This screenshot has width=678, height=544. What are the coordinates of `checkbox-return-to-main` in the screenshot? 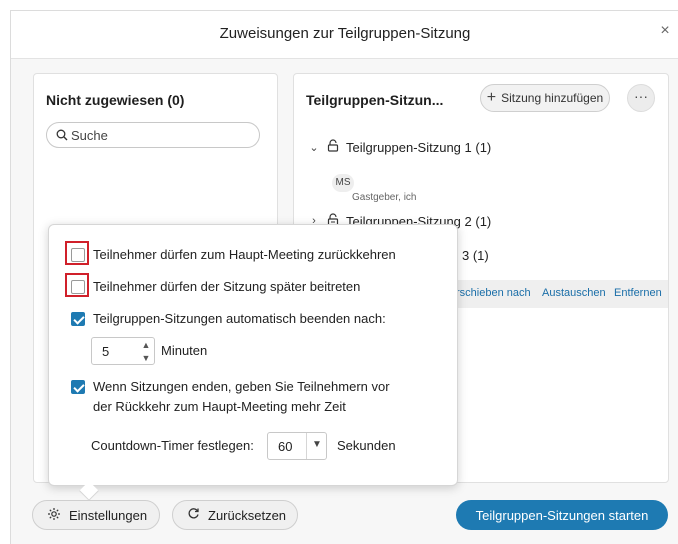 It's located at (78, 255).